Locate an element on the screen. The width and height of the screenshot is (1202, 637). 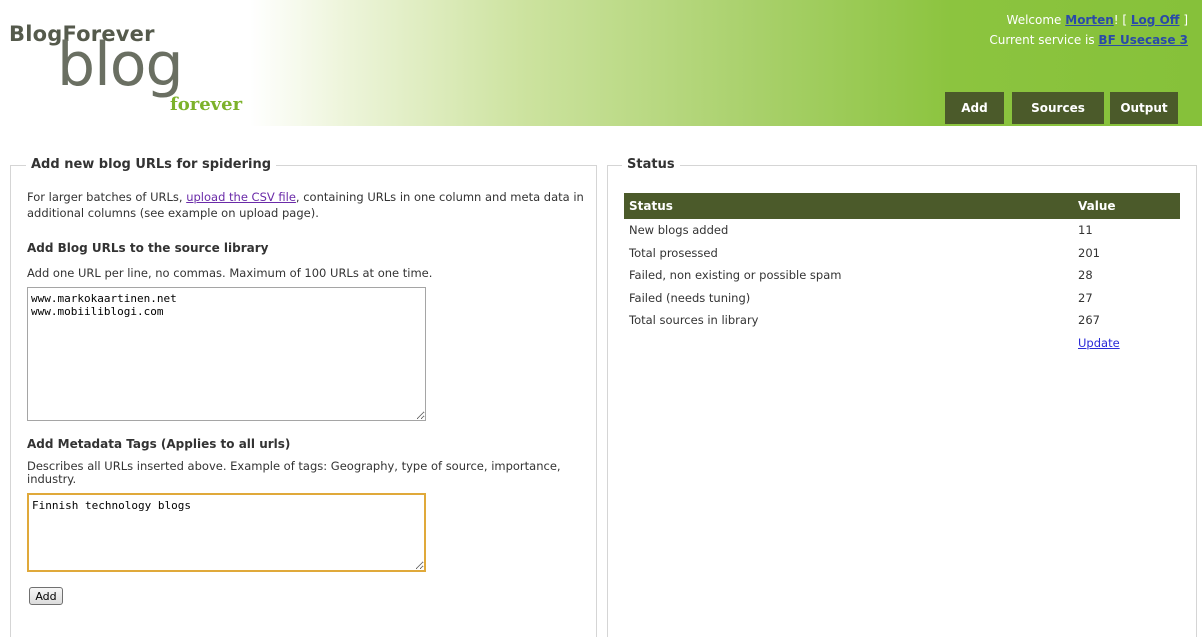
table-row: Total sources in library 267 is located at coordinates (902, 320).